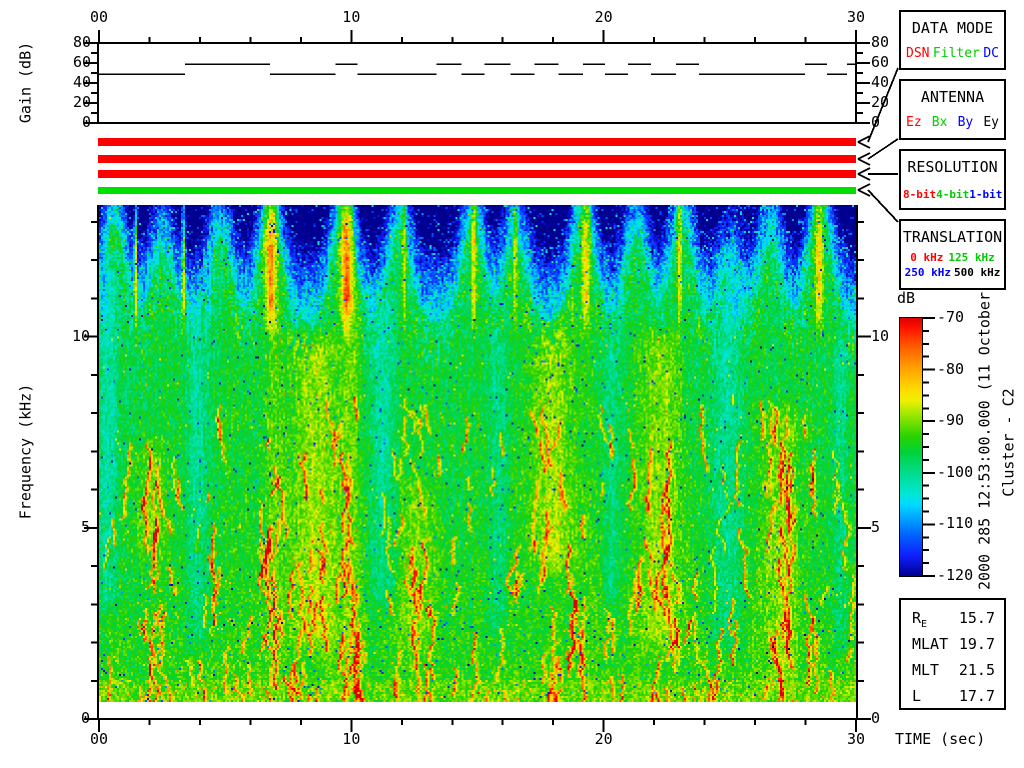  Describe the element at coordinates (952, 97) in the screenshot. I see `antenna-title: ANTENNA` at that location.